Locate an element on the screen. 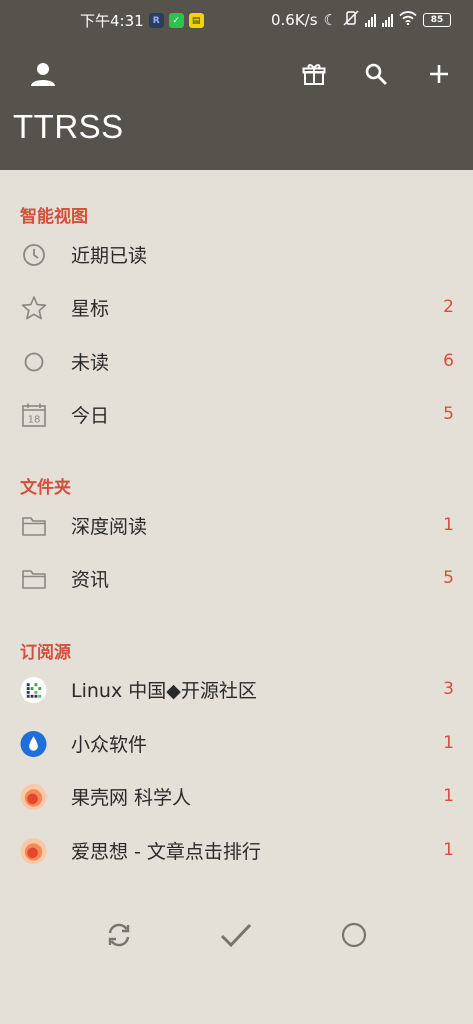 This screenshot has height=1024, width=473. folder-item-count: 5 is located at coordinates (448, 578).